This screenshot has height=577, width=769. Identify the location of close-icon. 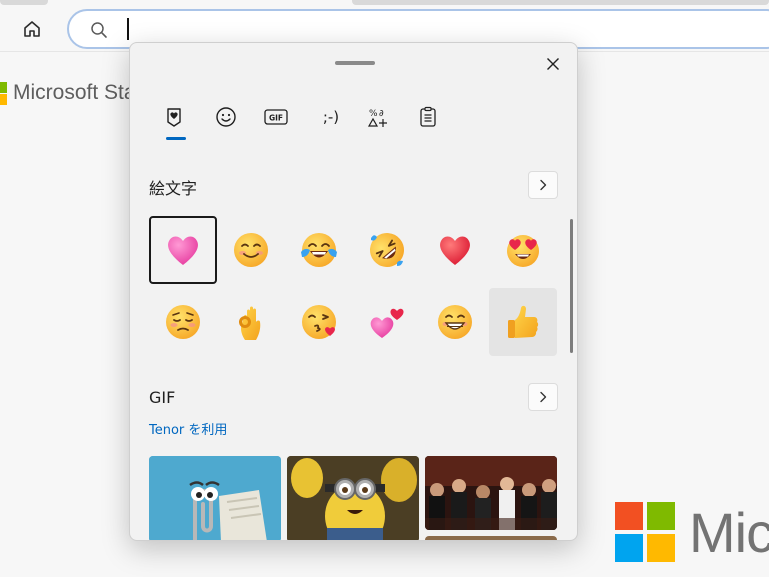
(553, 64).